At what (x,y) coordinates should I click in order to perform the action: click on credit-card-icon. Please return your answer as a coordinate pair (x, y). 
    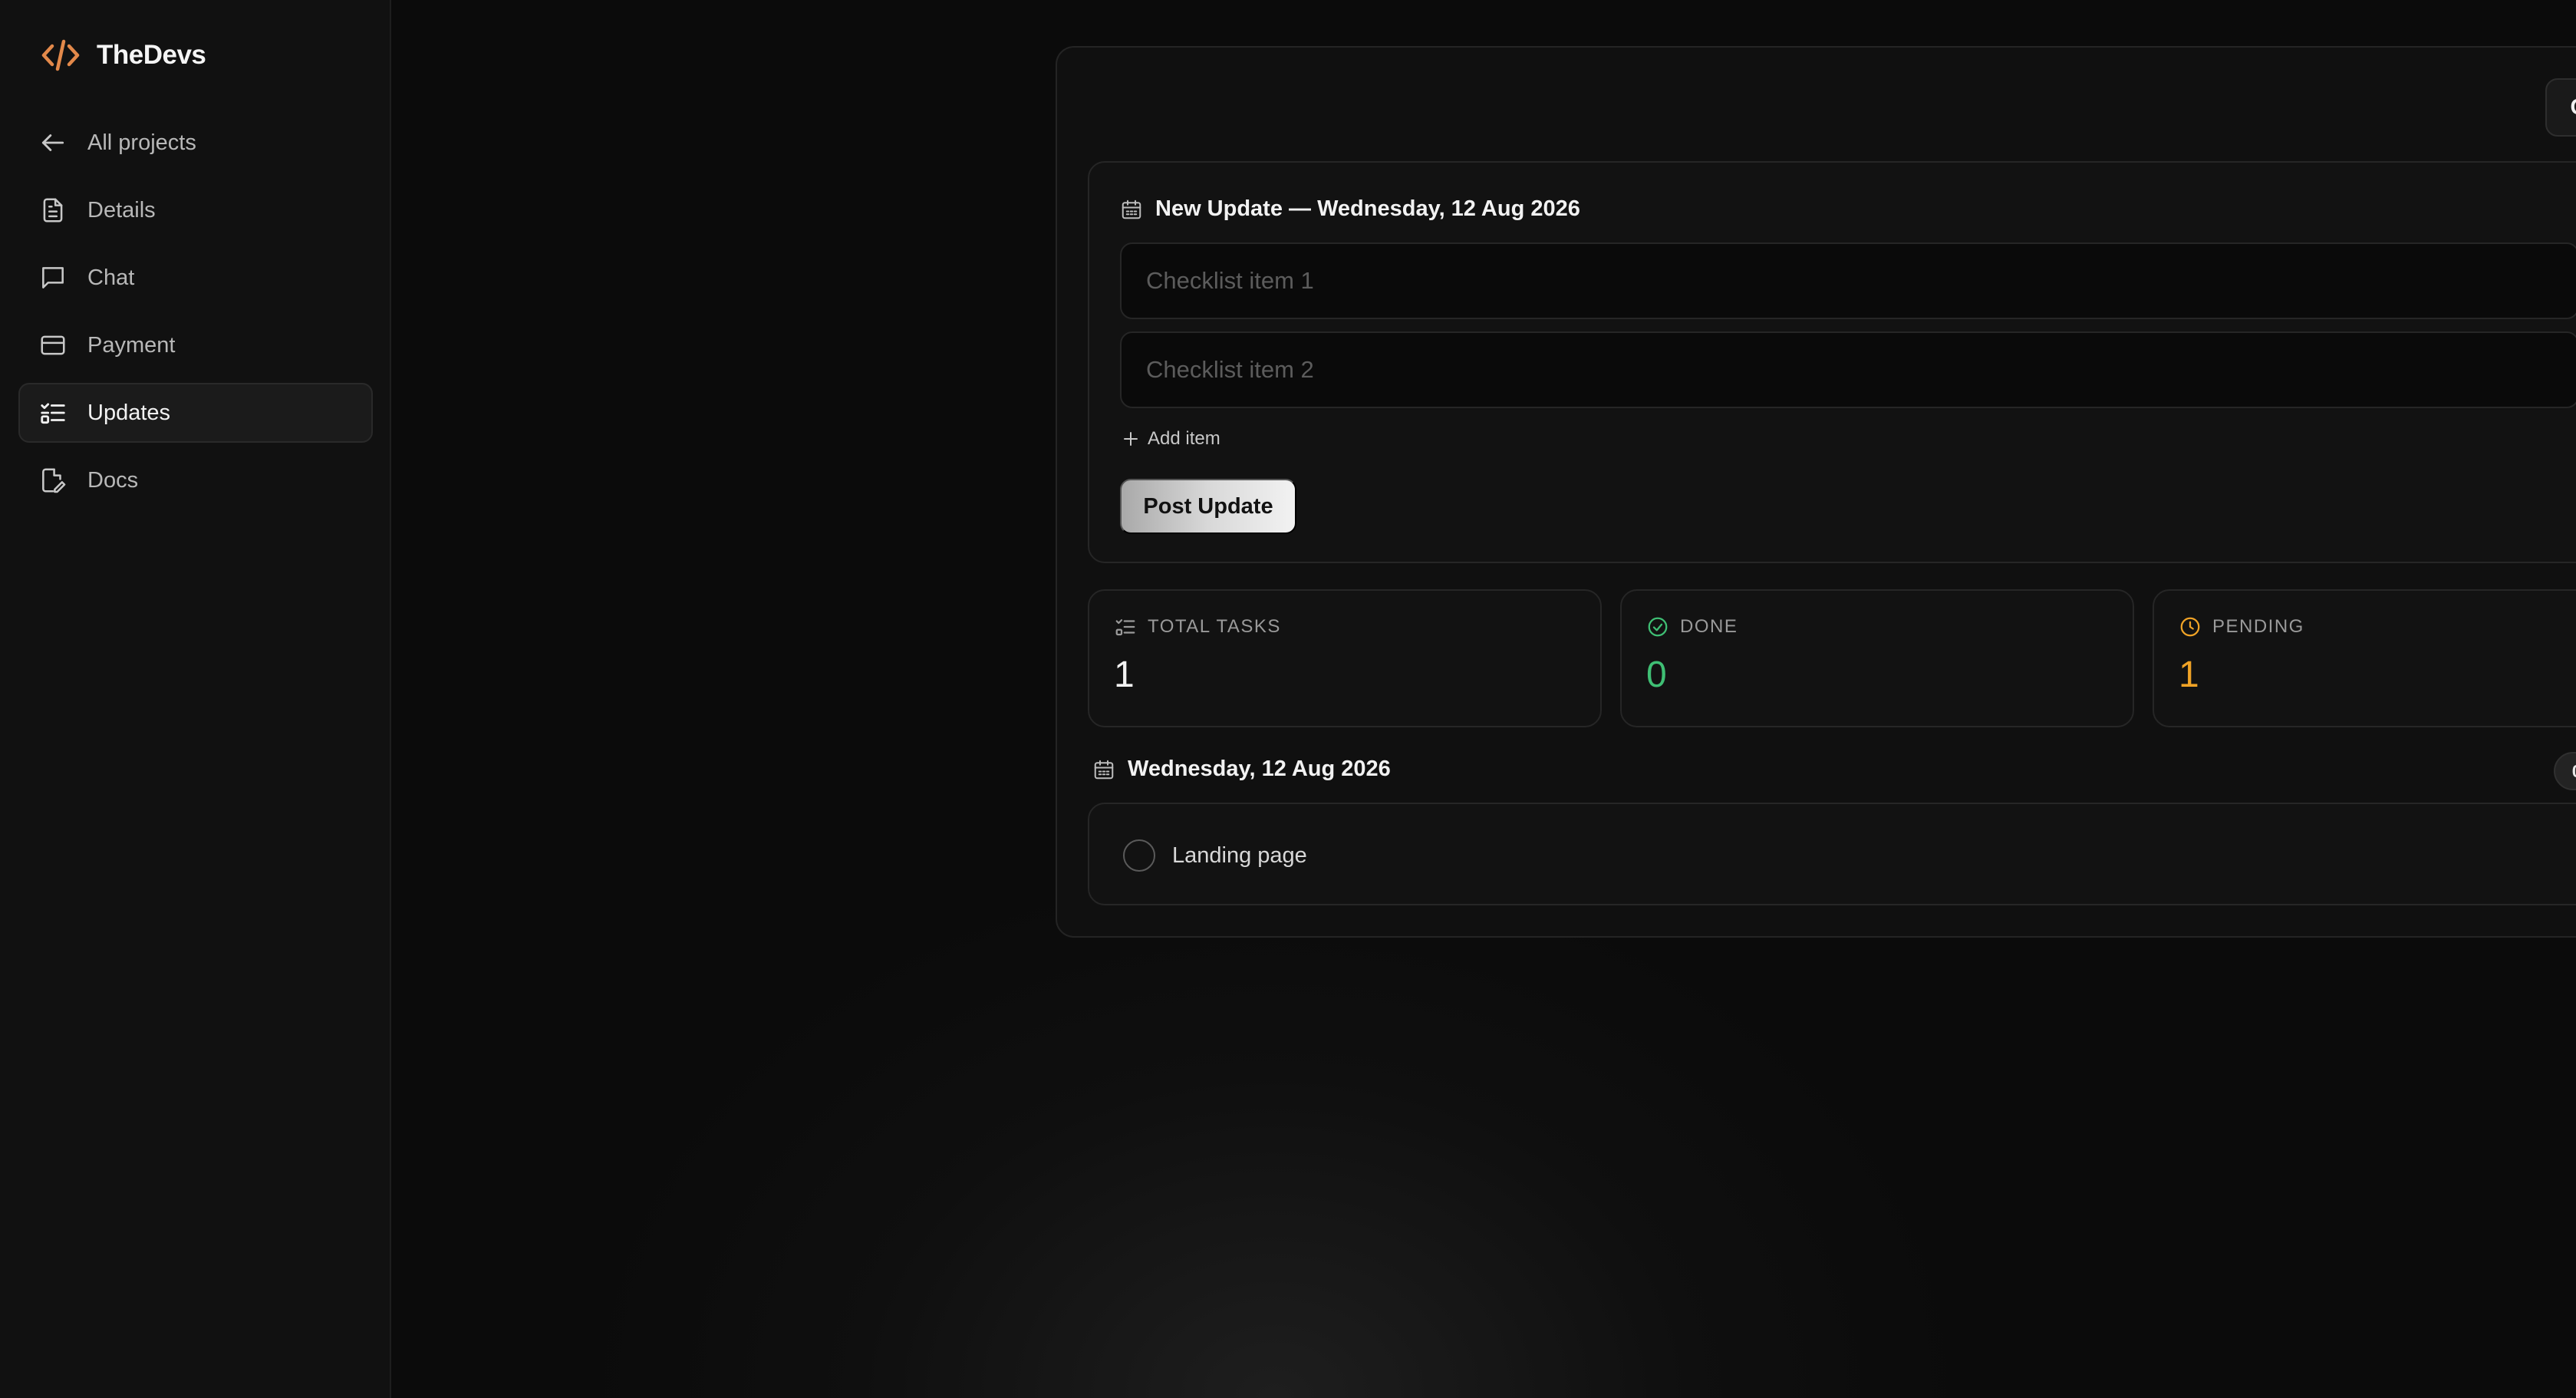
    Looking at the image, I should click on (53, 345).